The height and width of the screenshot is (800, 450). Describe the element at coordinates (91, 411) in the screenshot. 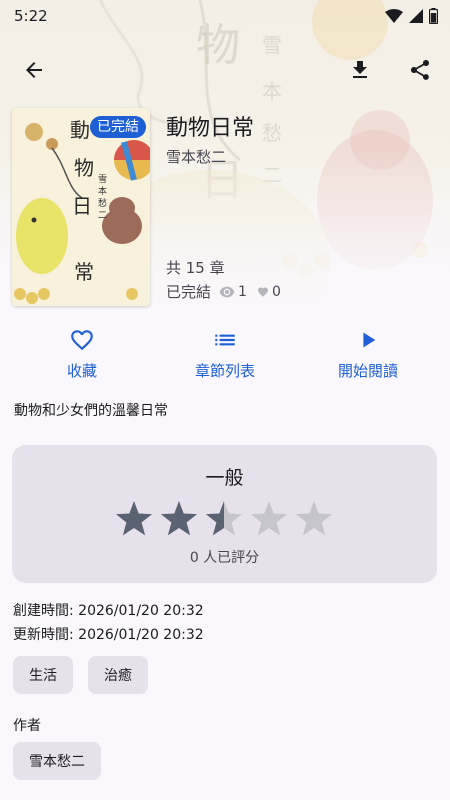

I see `book-description: 動物和少女們的溫馨日常` at that location.